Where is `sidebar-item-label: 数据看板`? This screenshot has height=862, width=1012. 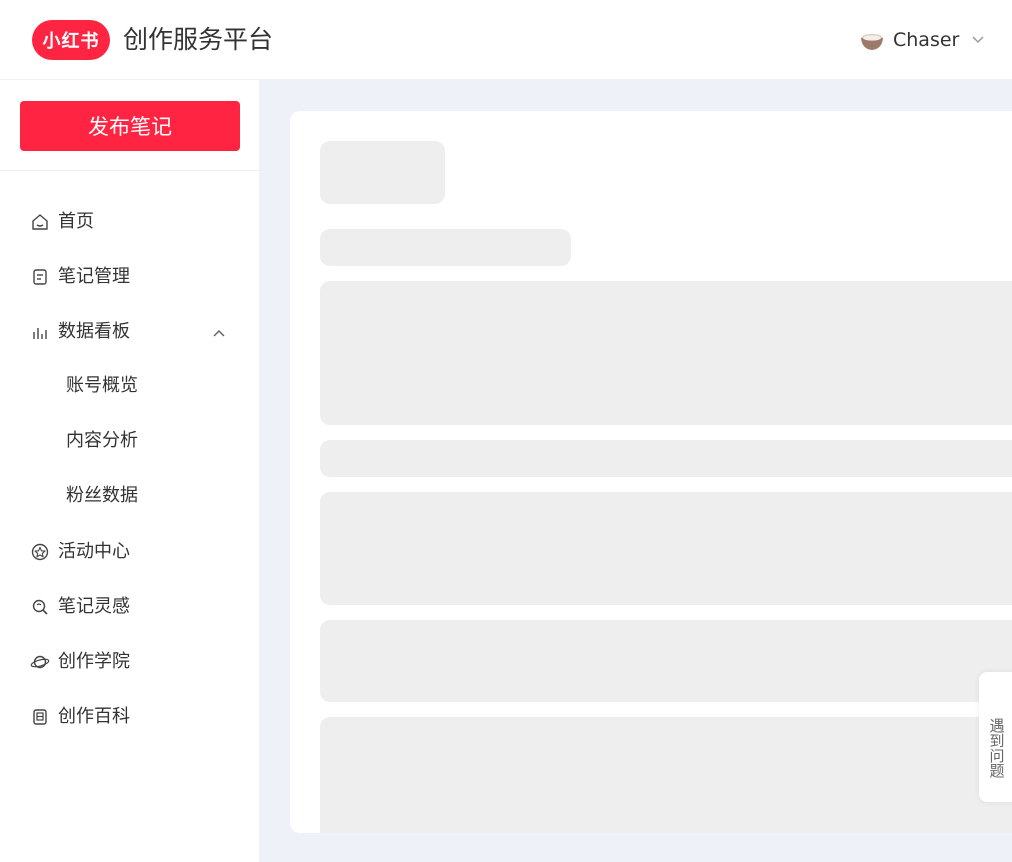
sidebar-item-label: 数据看板 is located at coordinates (94, 331).